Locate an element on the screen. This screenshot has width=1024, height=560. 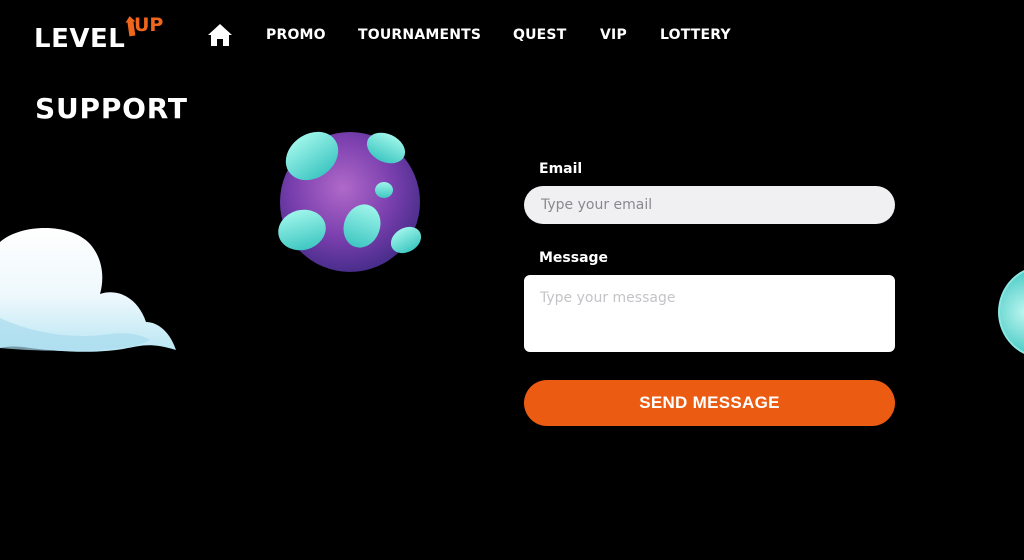
nav-lottery: LOTTERY is located at coordinates (695, 35).